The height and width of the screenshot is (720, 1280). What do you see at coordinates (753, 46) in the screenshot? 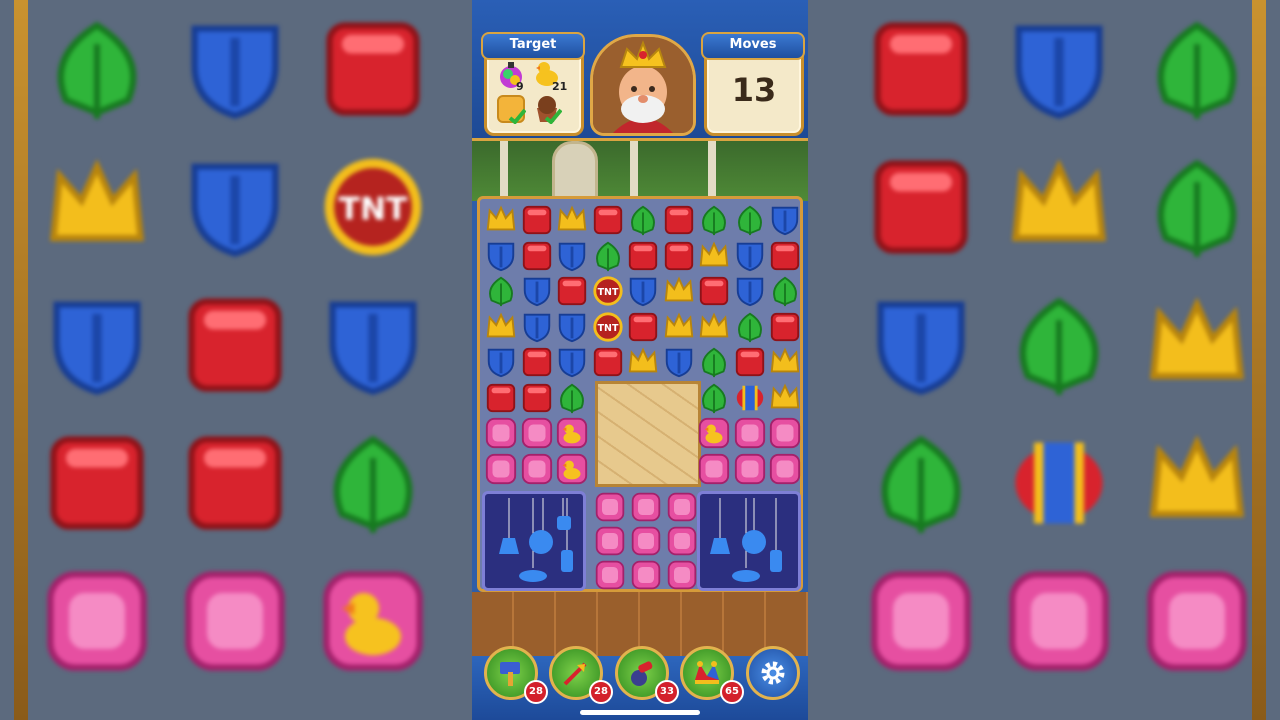
I see `moves-label: Moves` at bounding box center [753, 46].